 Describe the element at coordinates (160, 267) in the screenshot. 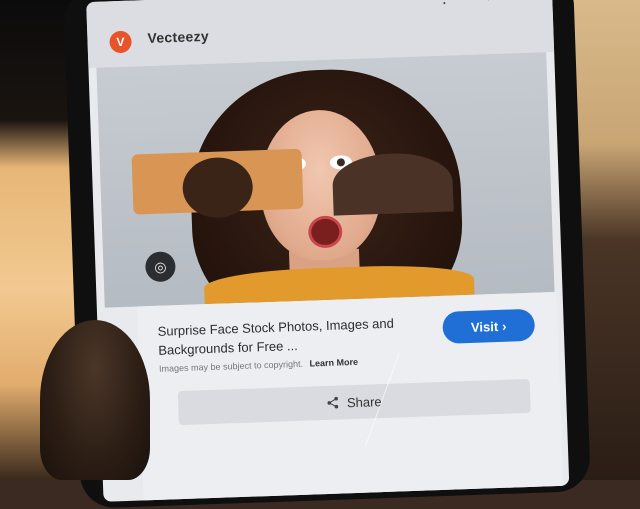

I see `lens-icon: ◎` at that location.